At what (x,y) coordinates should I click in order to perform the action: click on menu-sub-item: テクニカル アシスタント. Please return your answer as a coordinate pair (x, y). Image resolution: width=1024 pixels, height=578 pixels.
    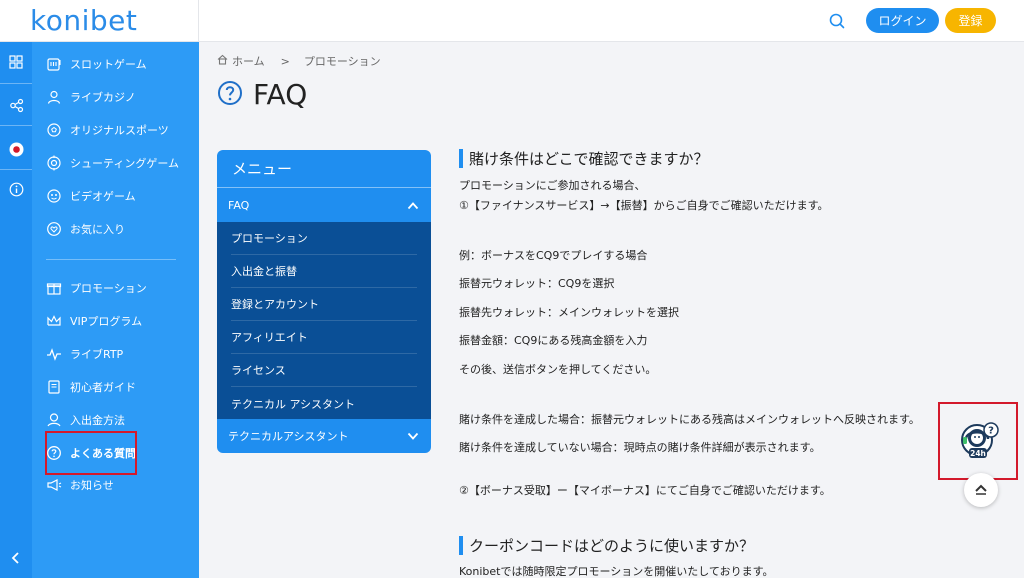
    Looking at the image, I should click on (324, 403).